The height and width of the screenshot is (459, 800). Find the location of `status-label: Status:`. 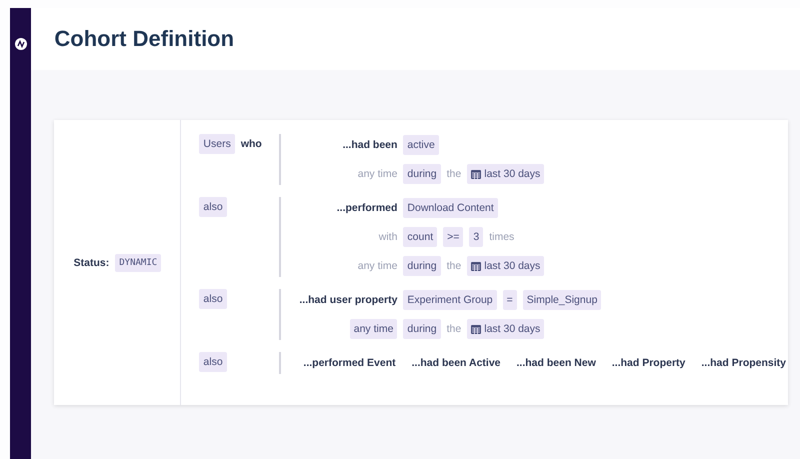

status-label: Status: is located at coordinates (92, 263).